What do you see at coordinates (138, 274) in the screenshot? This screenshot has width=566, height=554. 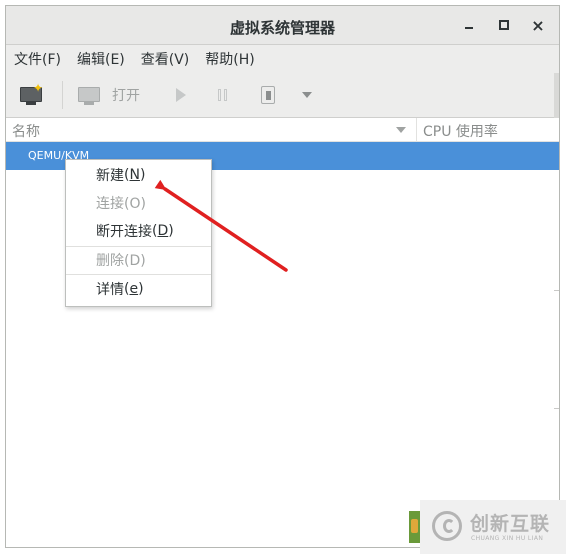 I see `menu-separator` at bounding box center [138, 274].